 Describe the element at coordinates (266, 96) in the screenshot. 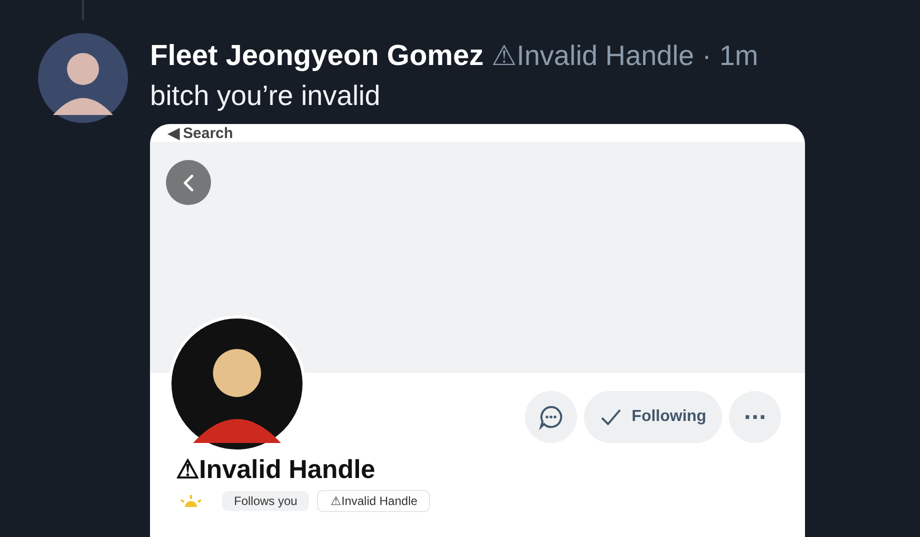

I see `post-text: bitch you’re invalid` at that location.